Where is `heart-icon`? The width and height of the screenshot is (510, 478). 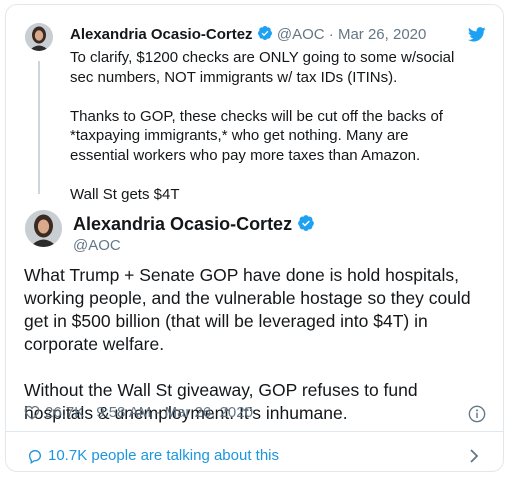 heart-icon is located at coordinates (32, 412).